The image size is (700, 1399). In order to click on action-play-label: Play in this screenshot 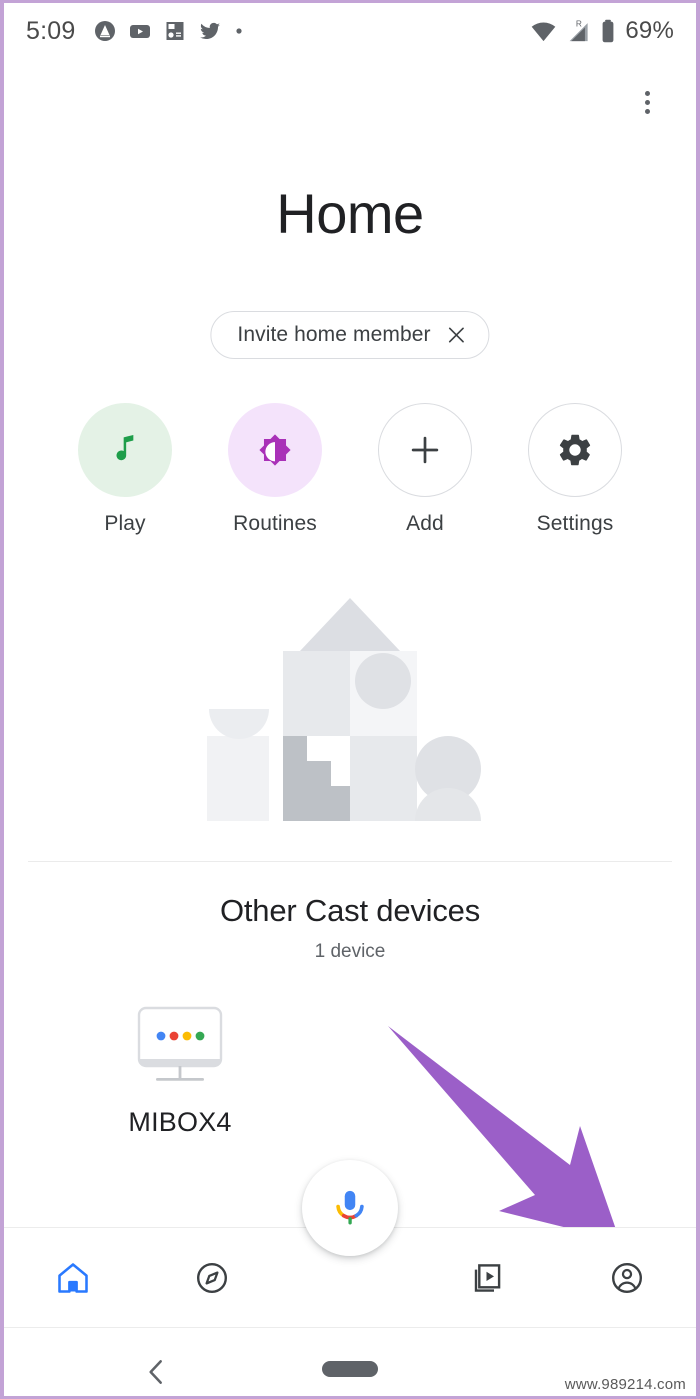, I will do `click(125, 523)`.